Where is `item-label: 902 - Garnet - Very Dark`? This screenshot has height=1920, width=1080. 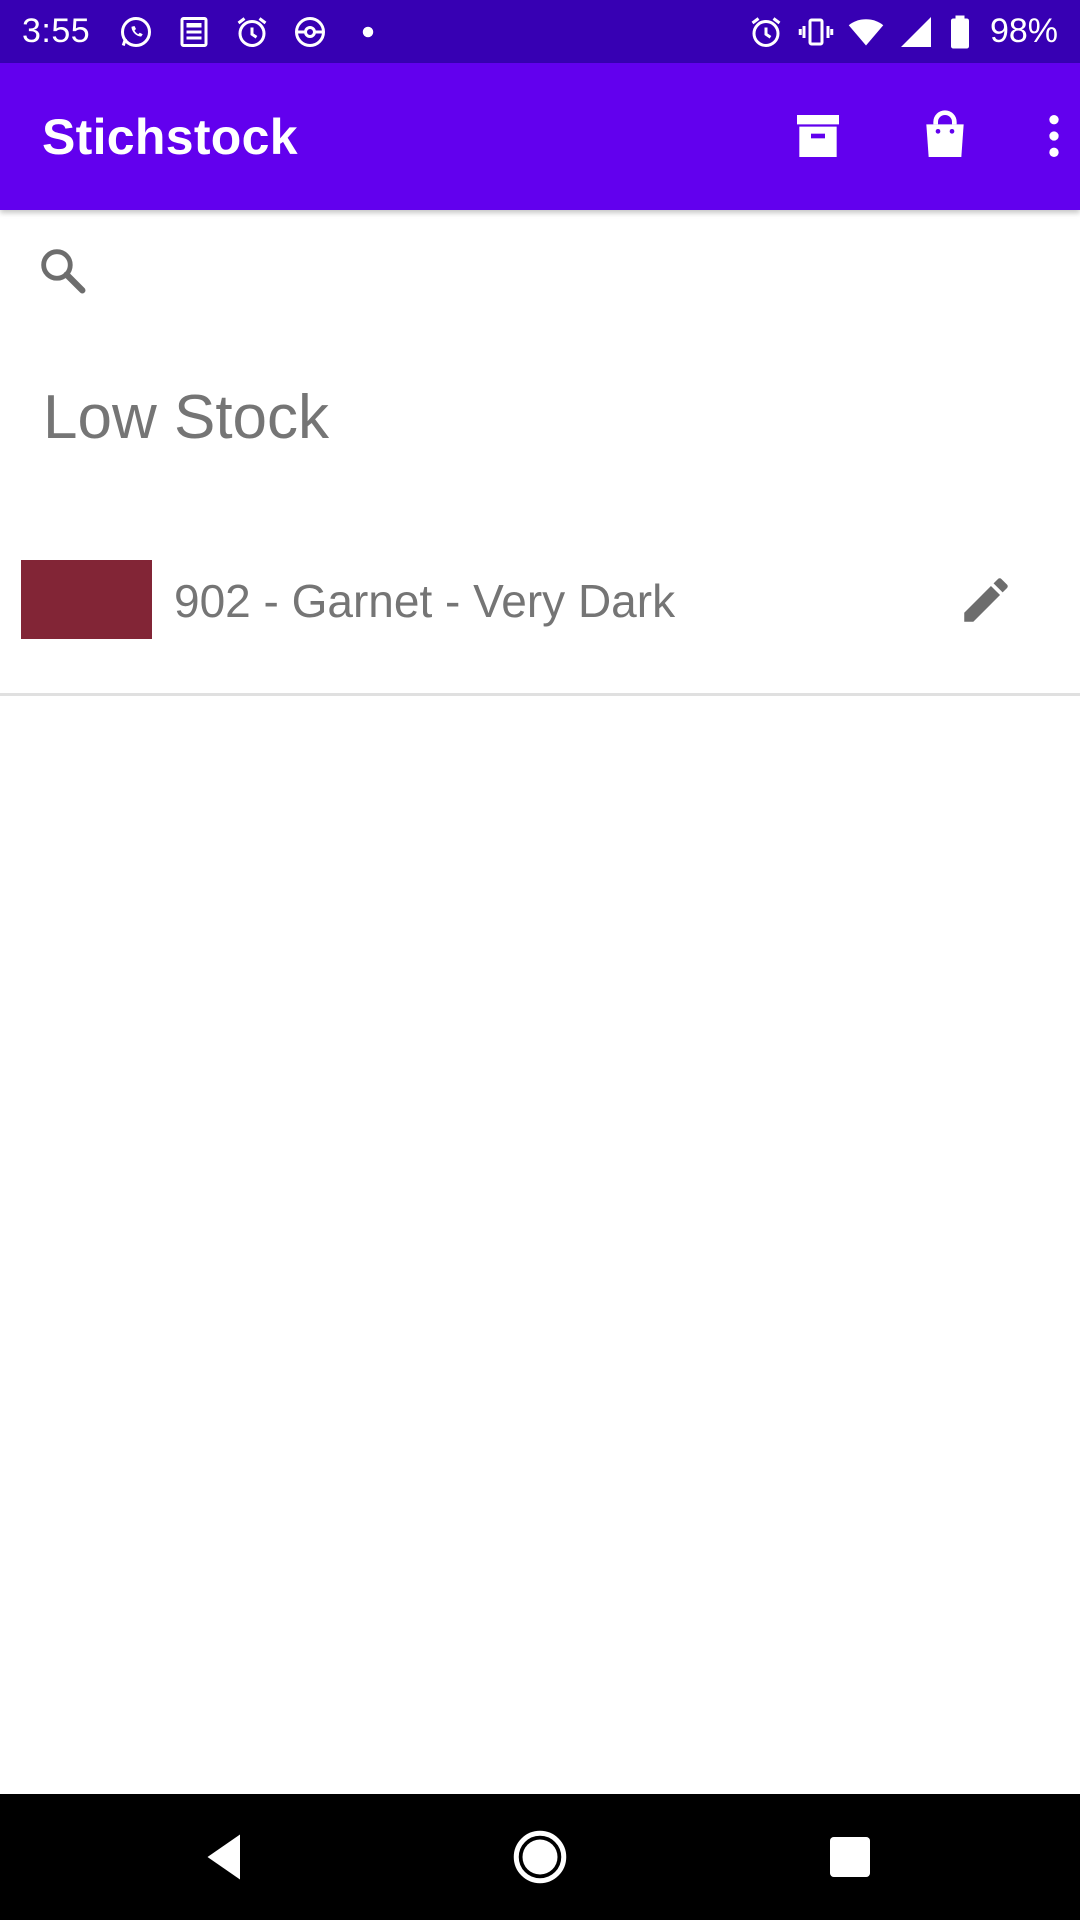 item-label: 902 - Garnet - Very Dark is located at coordinates (425, 601).